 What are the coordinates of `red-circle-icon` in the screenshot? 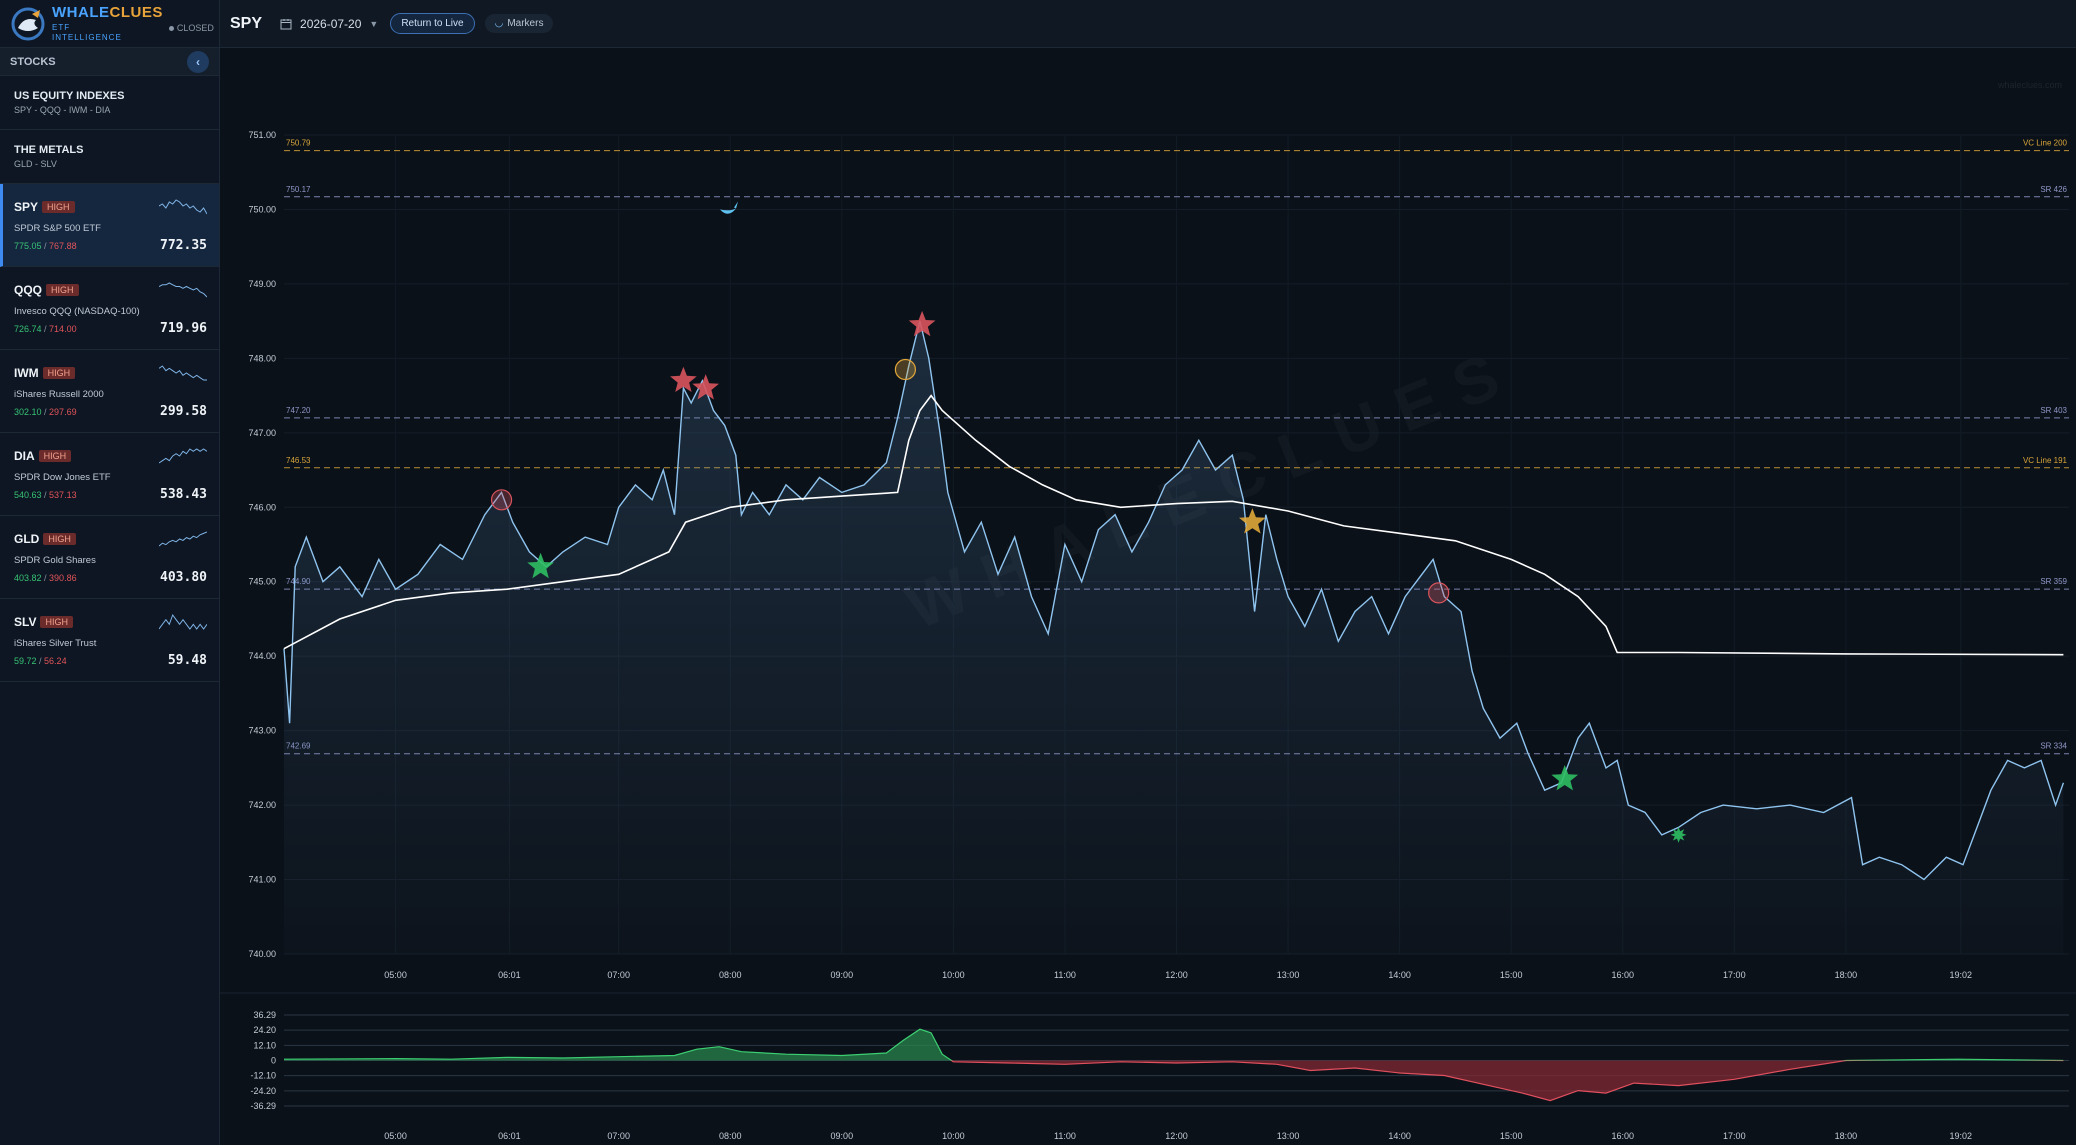 It's located at (501, 500).